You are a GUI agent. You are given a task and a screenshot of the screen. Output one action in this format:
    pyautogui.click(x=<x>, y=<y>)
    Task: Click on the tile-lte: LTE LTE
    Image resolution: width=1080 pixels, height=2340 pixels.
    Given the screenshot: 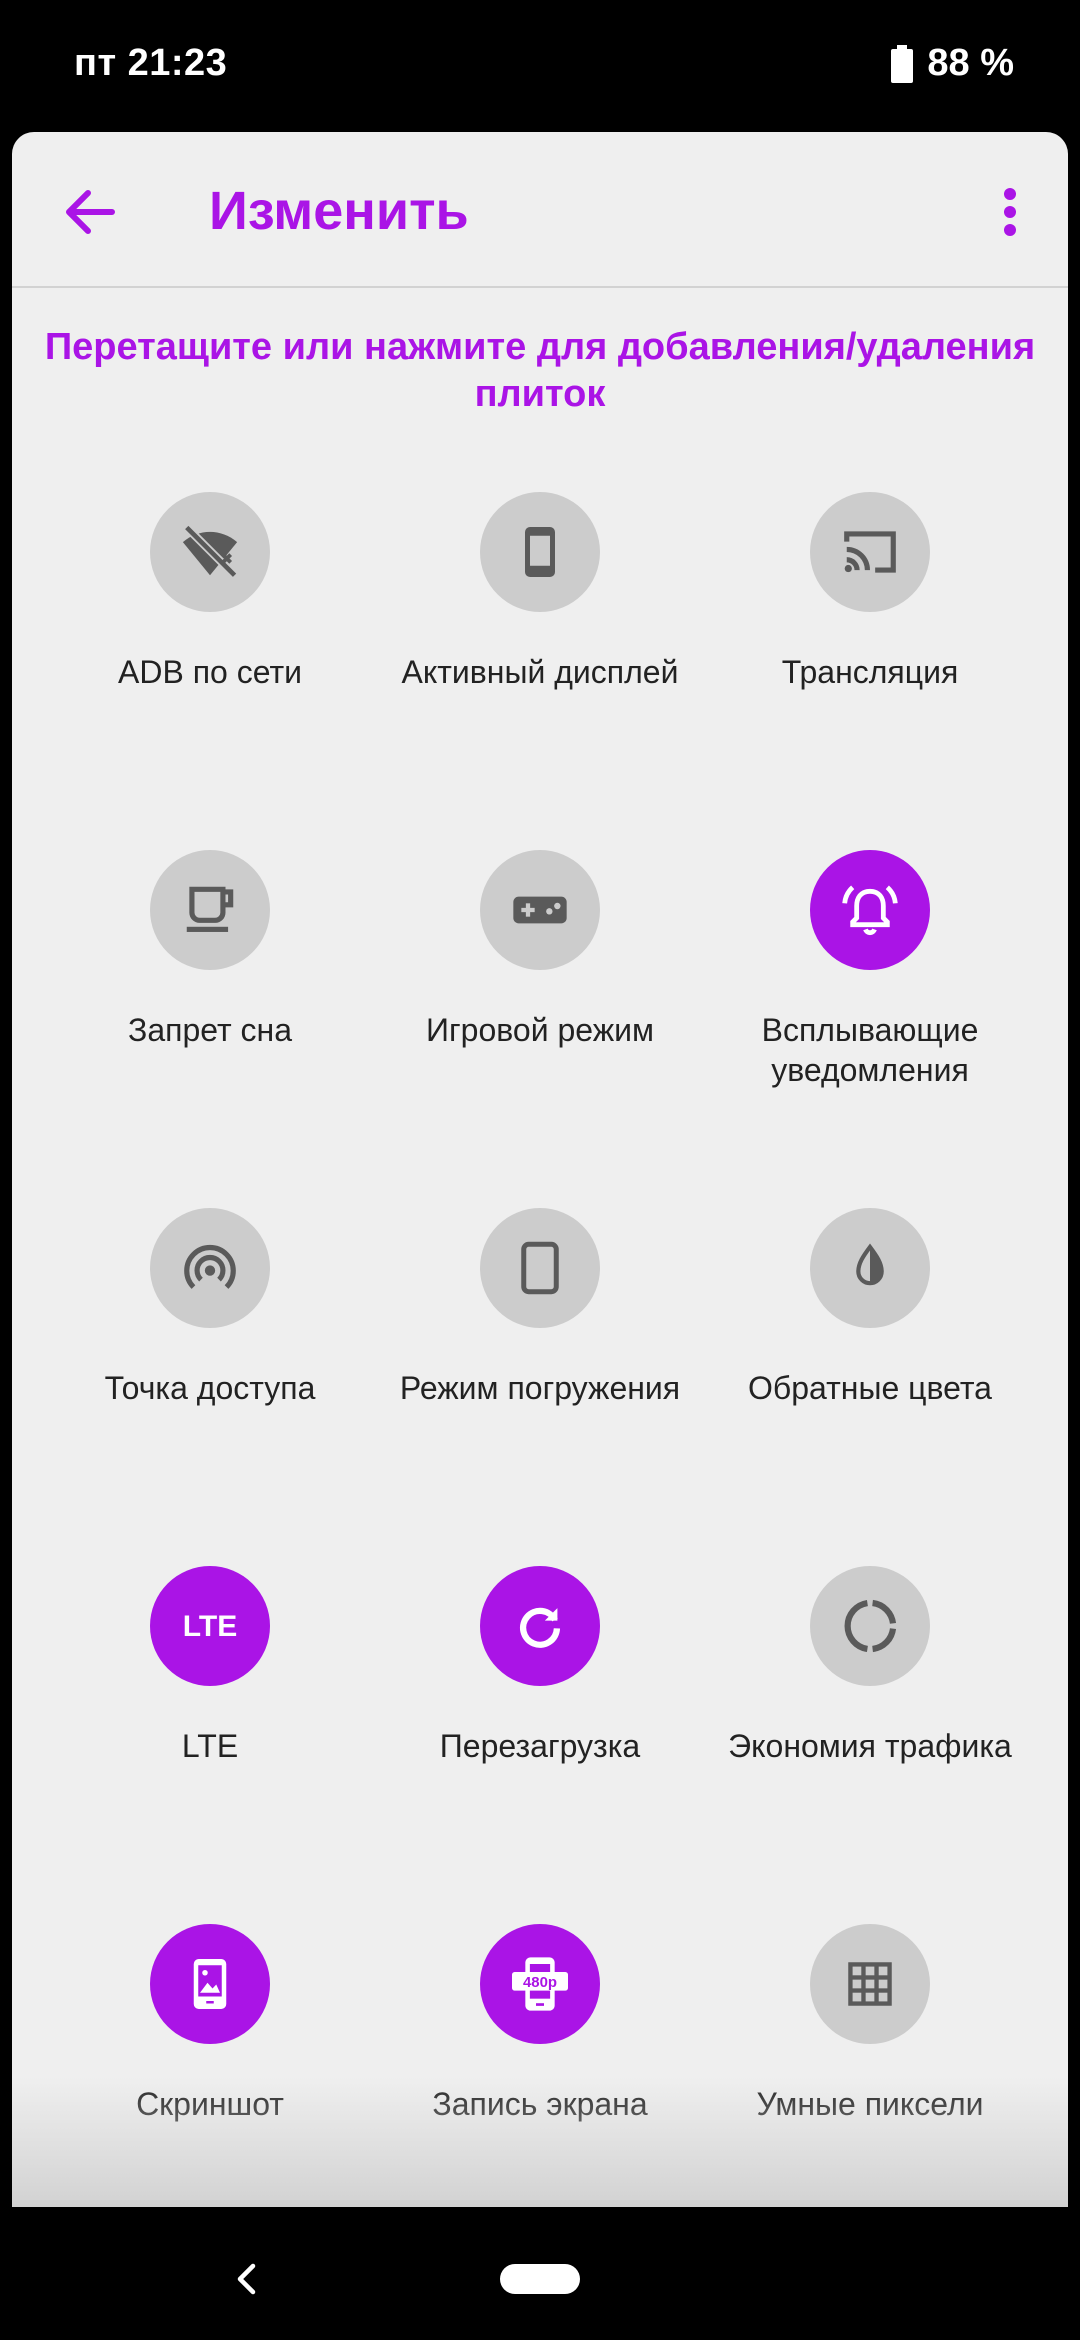 What is the action you would take?
    pyautogui.click(x=210, y=1716)
    